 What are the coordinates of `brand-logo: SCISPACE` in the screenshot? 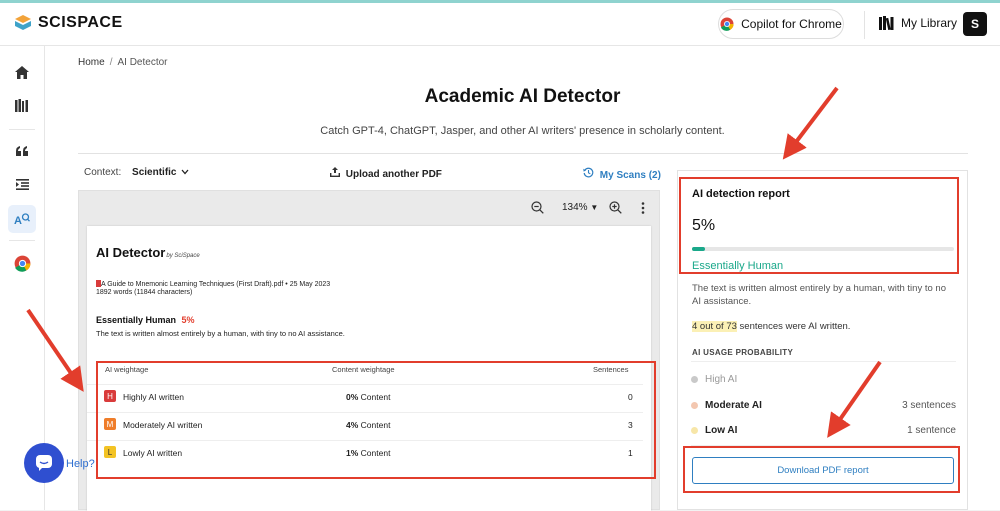 It's located at (68, 23).